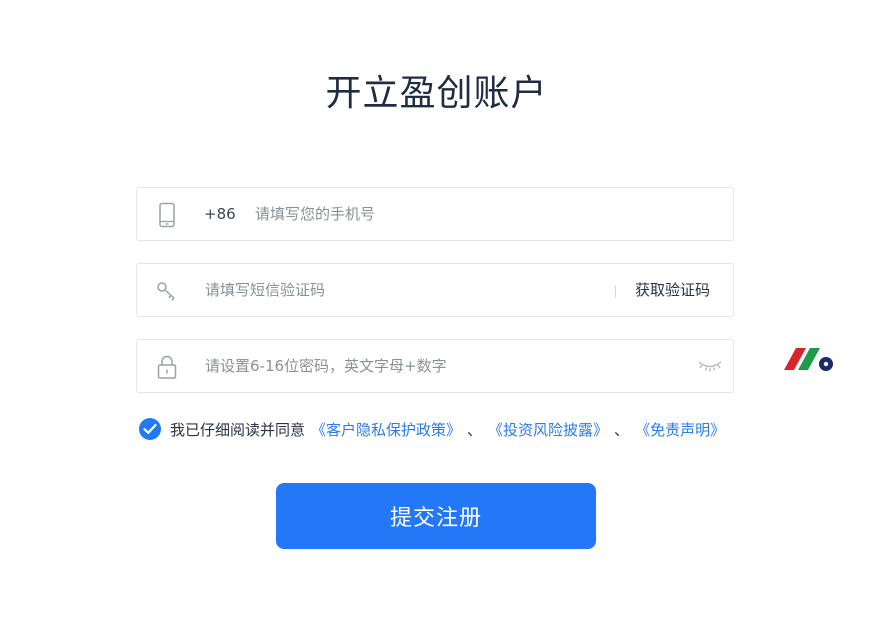 This screenshot has width=873, height=637. Describe the element at coordinates (615, 291) in the screenshot. I see `code-divider` at that location.